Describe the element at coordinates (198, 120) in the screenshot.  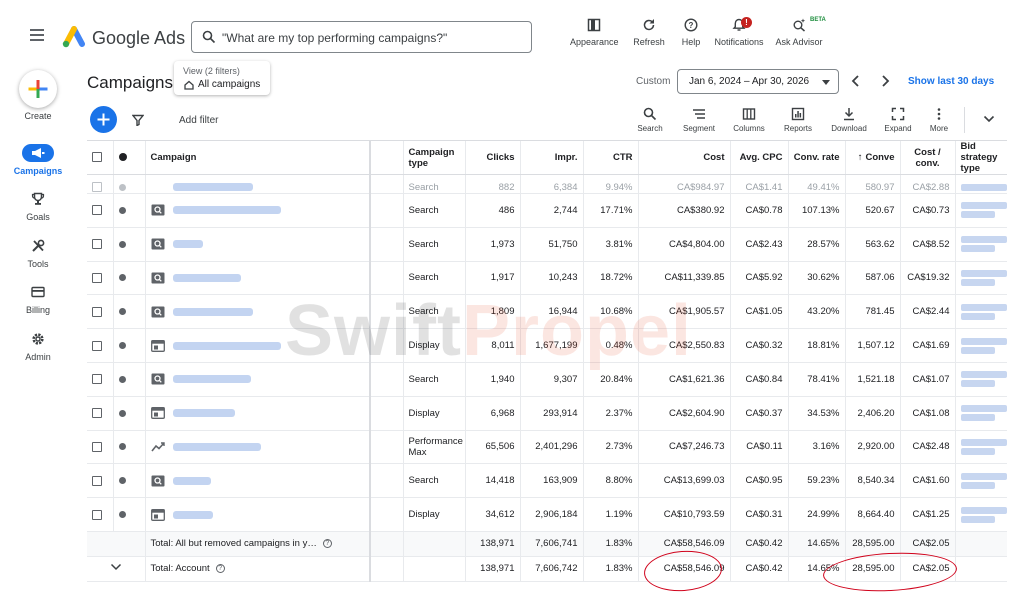
I see `add-filter-button: Add filter` at that location.